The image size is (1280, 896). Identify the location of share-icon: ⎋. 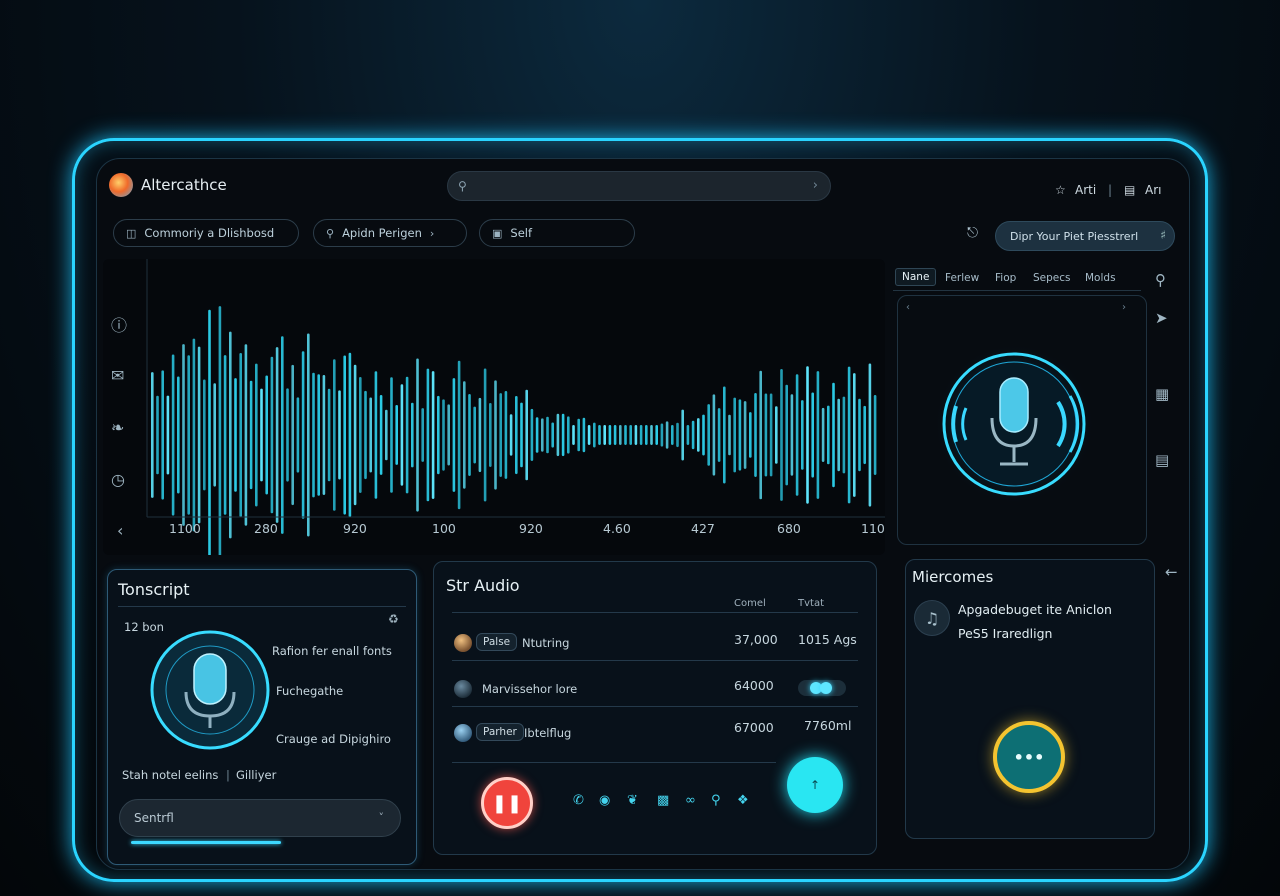
(972, 233).